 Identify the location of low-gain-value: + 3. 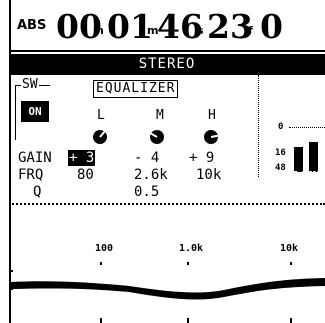
(82, 158).